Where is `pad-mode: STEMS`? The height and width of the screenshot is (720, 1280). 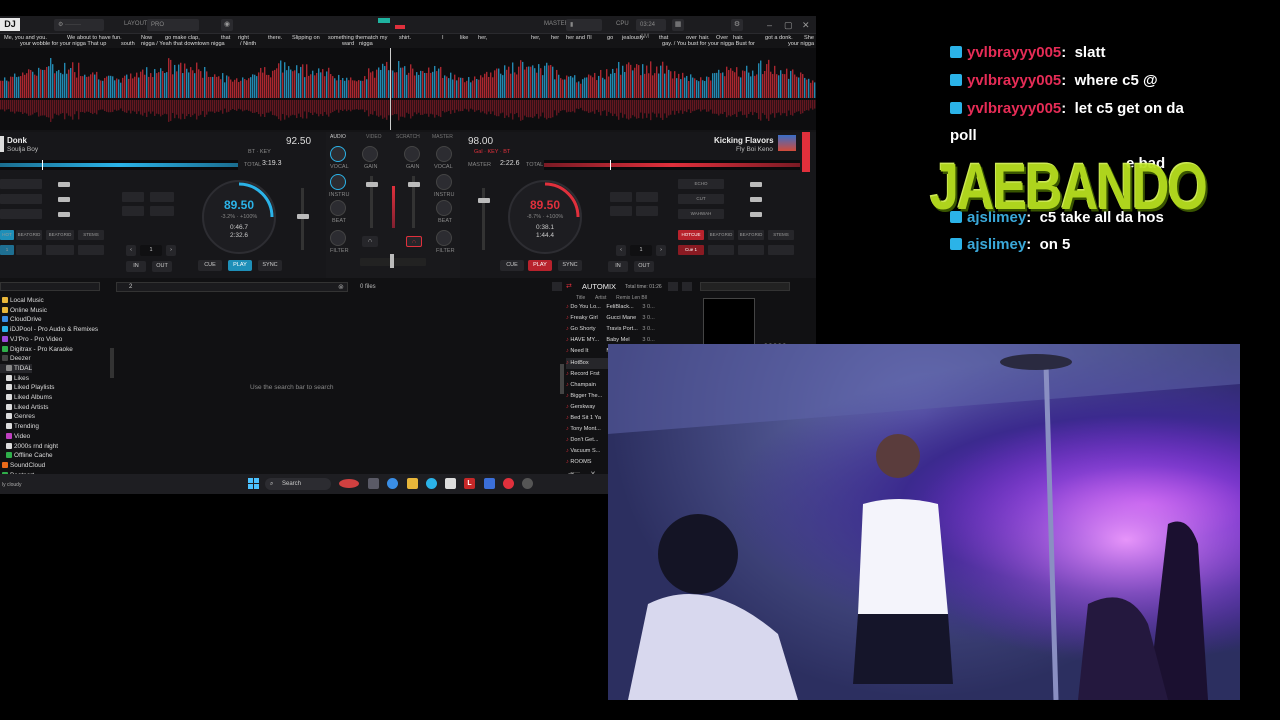 pad-mode: STEMS is located at coordinates (781, 235).